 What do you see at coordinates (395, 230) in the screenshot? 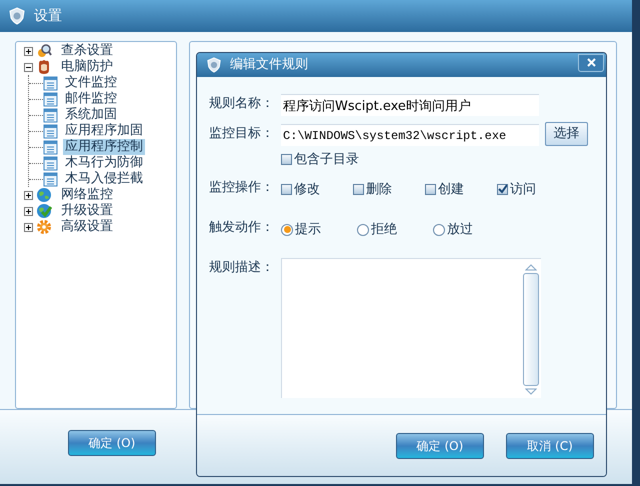
I see `radio-button: 拒绝` at bounding box center [395, 230].